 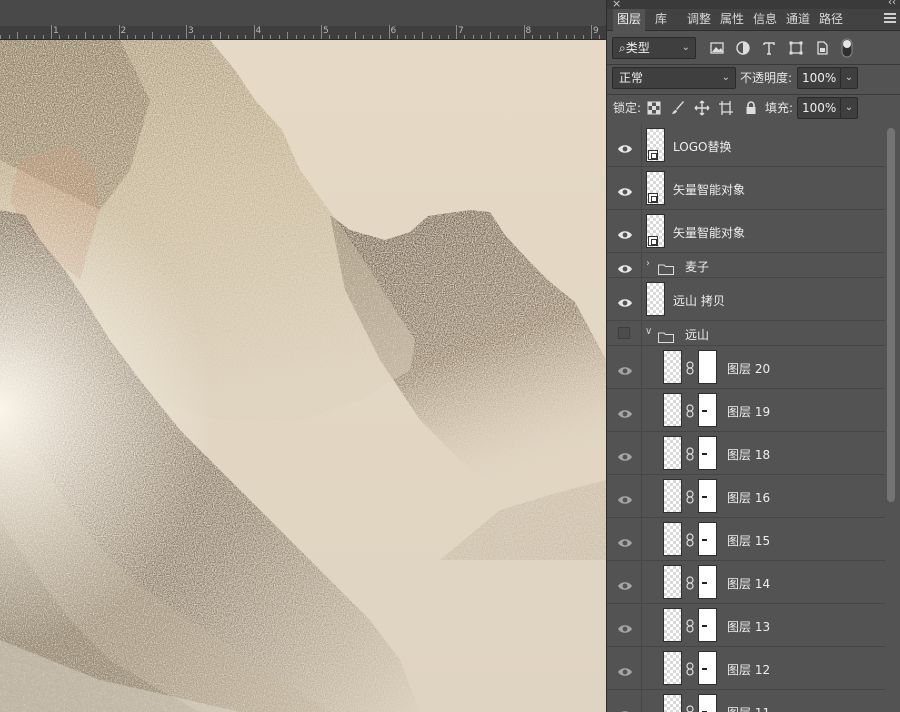 I want to click on group-collapsed-arrow-icon: ›, so click(x=648, y=263).